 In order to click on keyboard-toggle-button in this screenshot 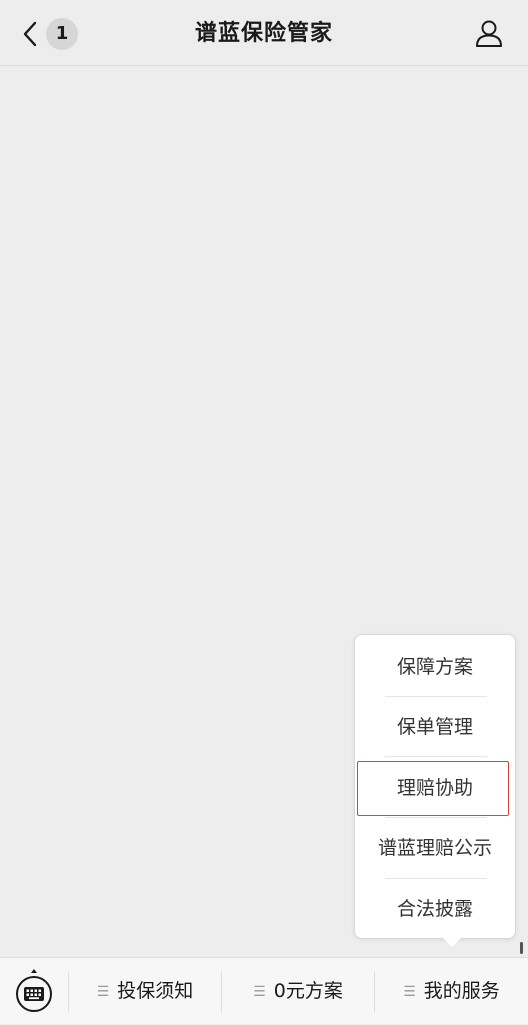, I will do `click(34, 991)`.